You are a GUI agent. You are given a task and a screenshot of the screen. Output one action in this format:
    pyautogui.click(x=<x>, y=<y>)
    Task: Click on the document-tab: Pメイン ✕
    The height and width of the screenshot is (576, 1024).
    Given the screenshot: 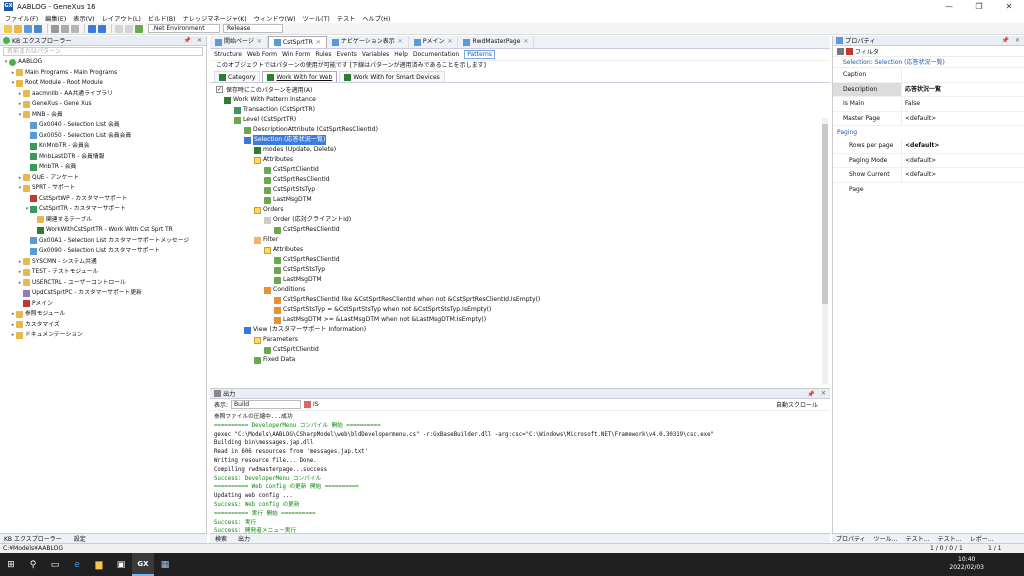 What is the action you would take?
    pyautogui.click(x=434, y=42)
    